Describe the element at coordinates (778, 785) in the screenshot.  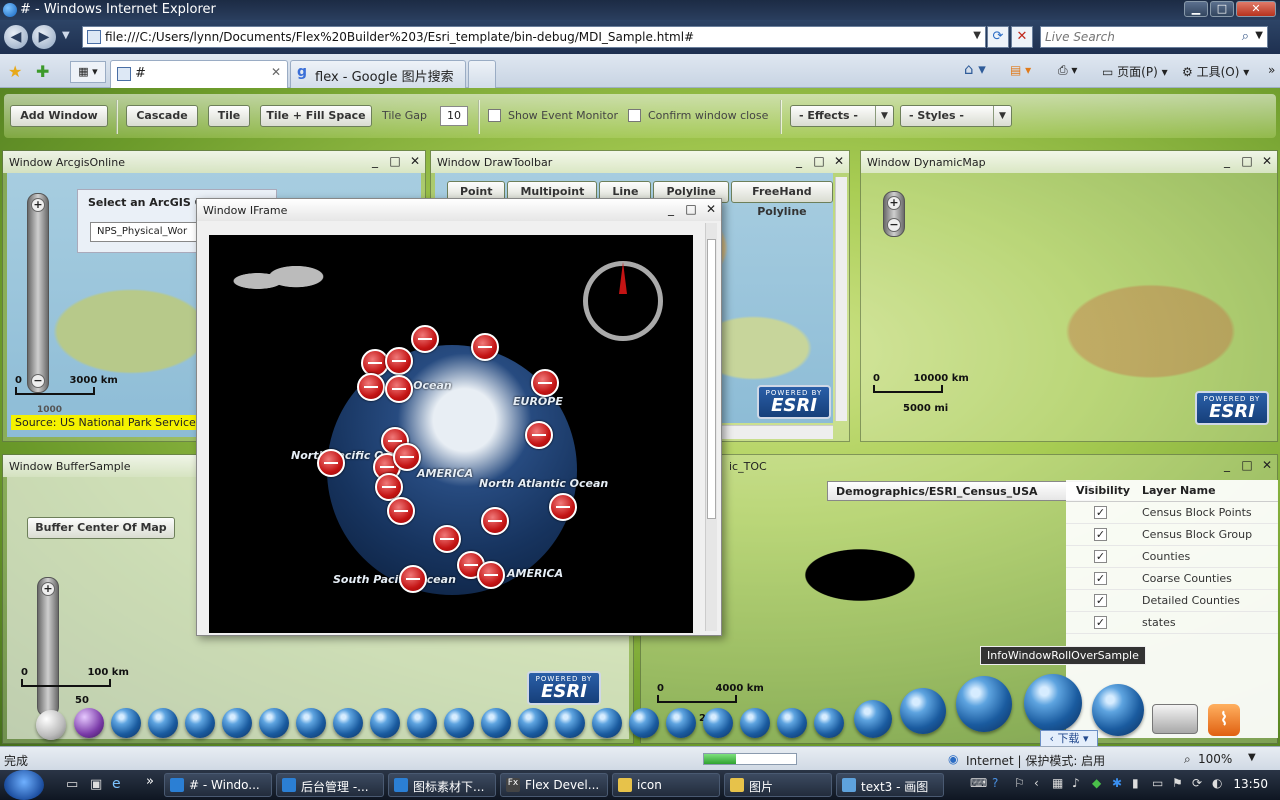
I see `taskbar-item: 图片` at that location.